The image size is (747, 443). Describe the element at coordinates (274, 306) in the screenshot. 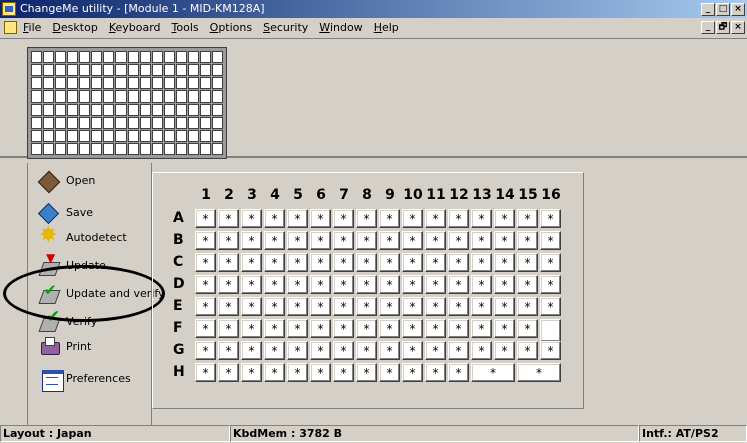

I see `key-e4: *` at that location.